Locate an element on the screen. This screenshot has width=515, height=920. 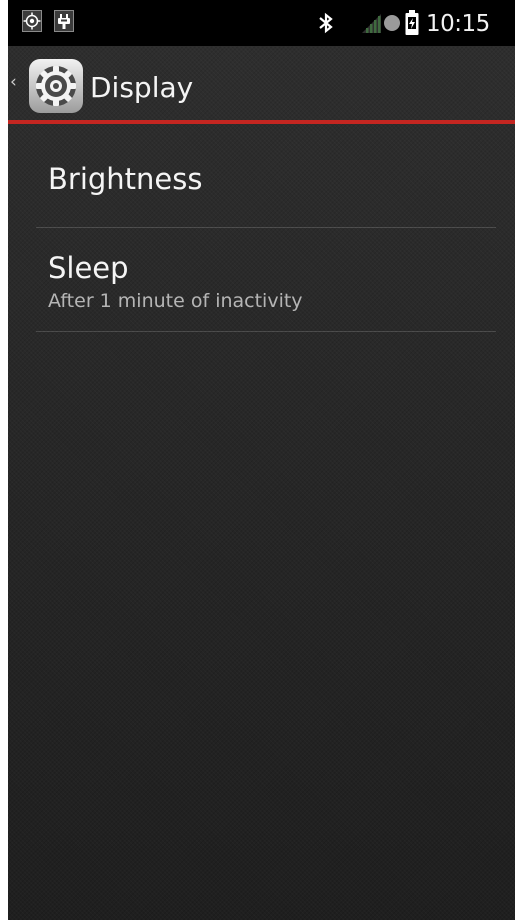
sync-dot-icon is located at coordinates (392, 23).